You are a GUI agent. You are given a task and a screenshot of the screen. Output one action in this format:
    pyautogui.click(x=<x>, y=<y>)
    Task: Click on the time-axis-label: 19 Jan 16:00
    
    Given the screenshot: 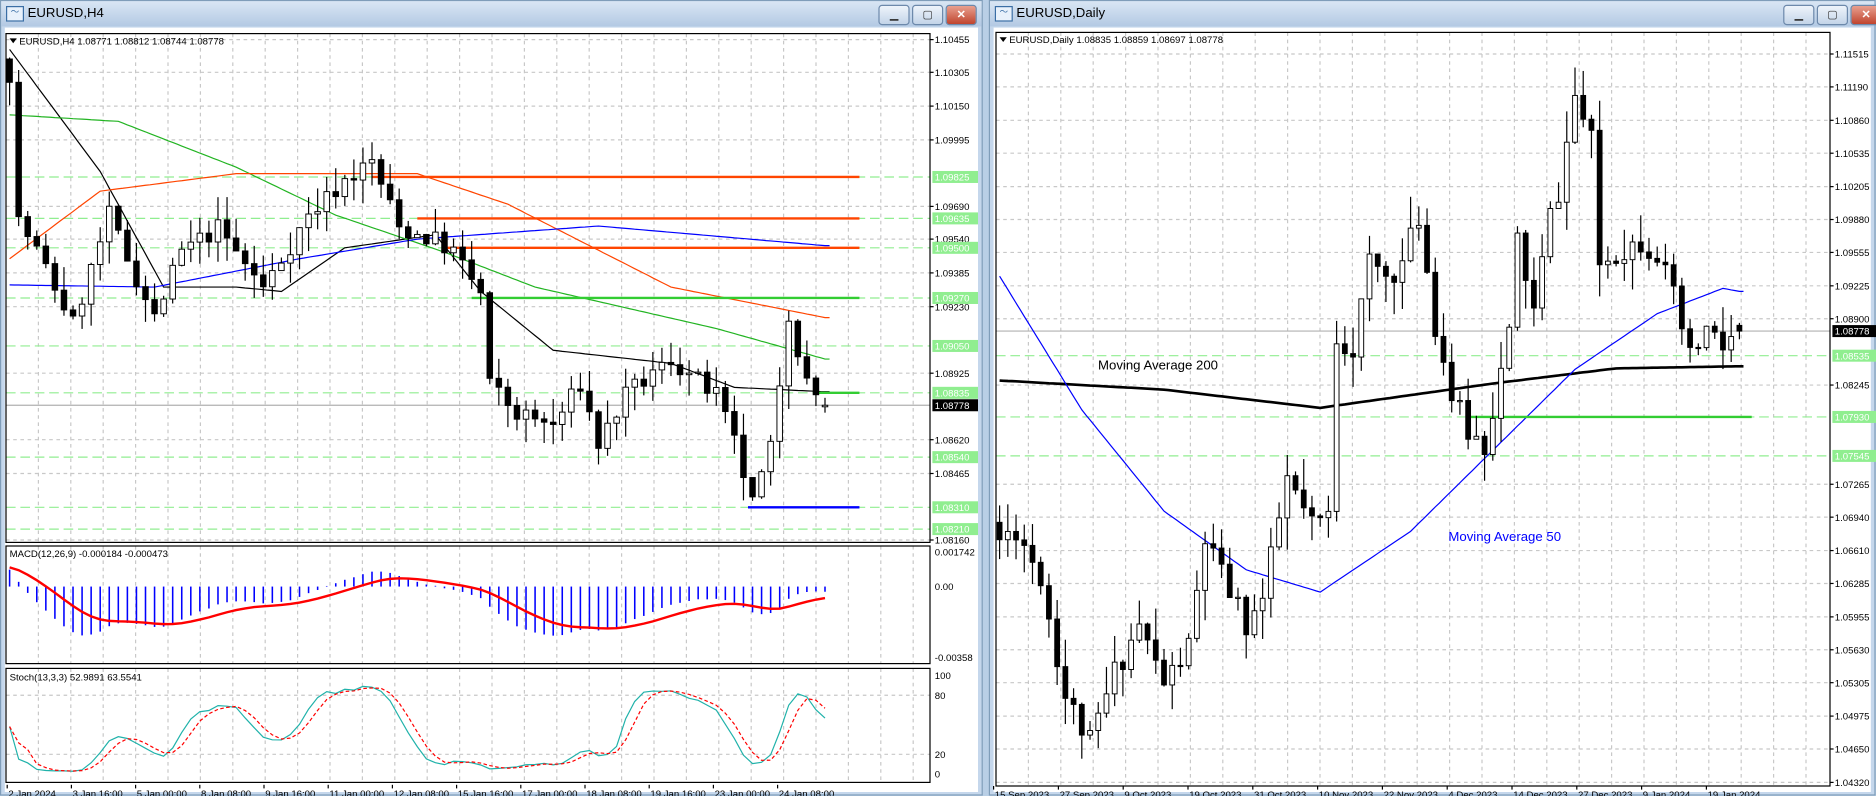 What is the action you would take?
    pyautogui.click(x=677, y=792)
    